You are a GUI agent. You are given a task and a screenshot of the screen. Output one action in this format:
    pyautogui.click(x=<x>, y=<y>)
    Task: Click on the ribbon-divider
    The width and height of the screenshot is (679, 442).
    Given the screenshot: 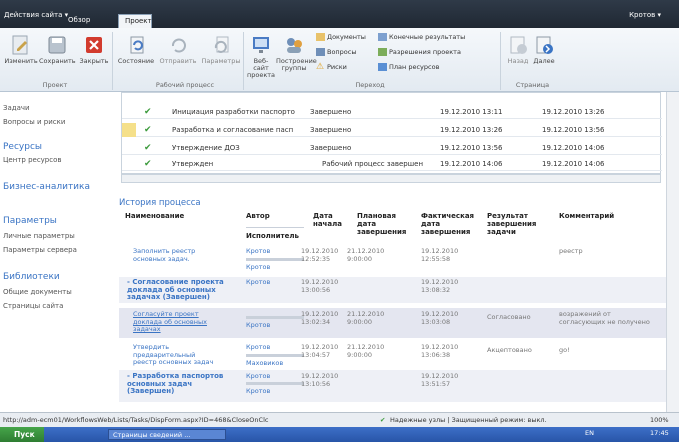 What is the action you would take?
    pyautogui.click(x=500, y=61)
    